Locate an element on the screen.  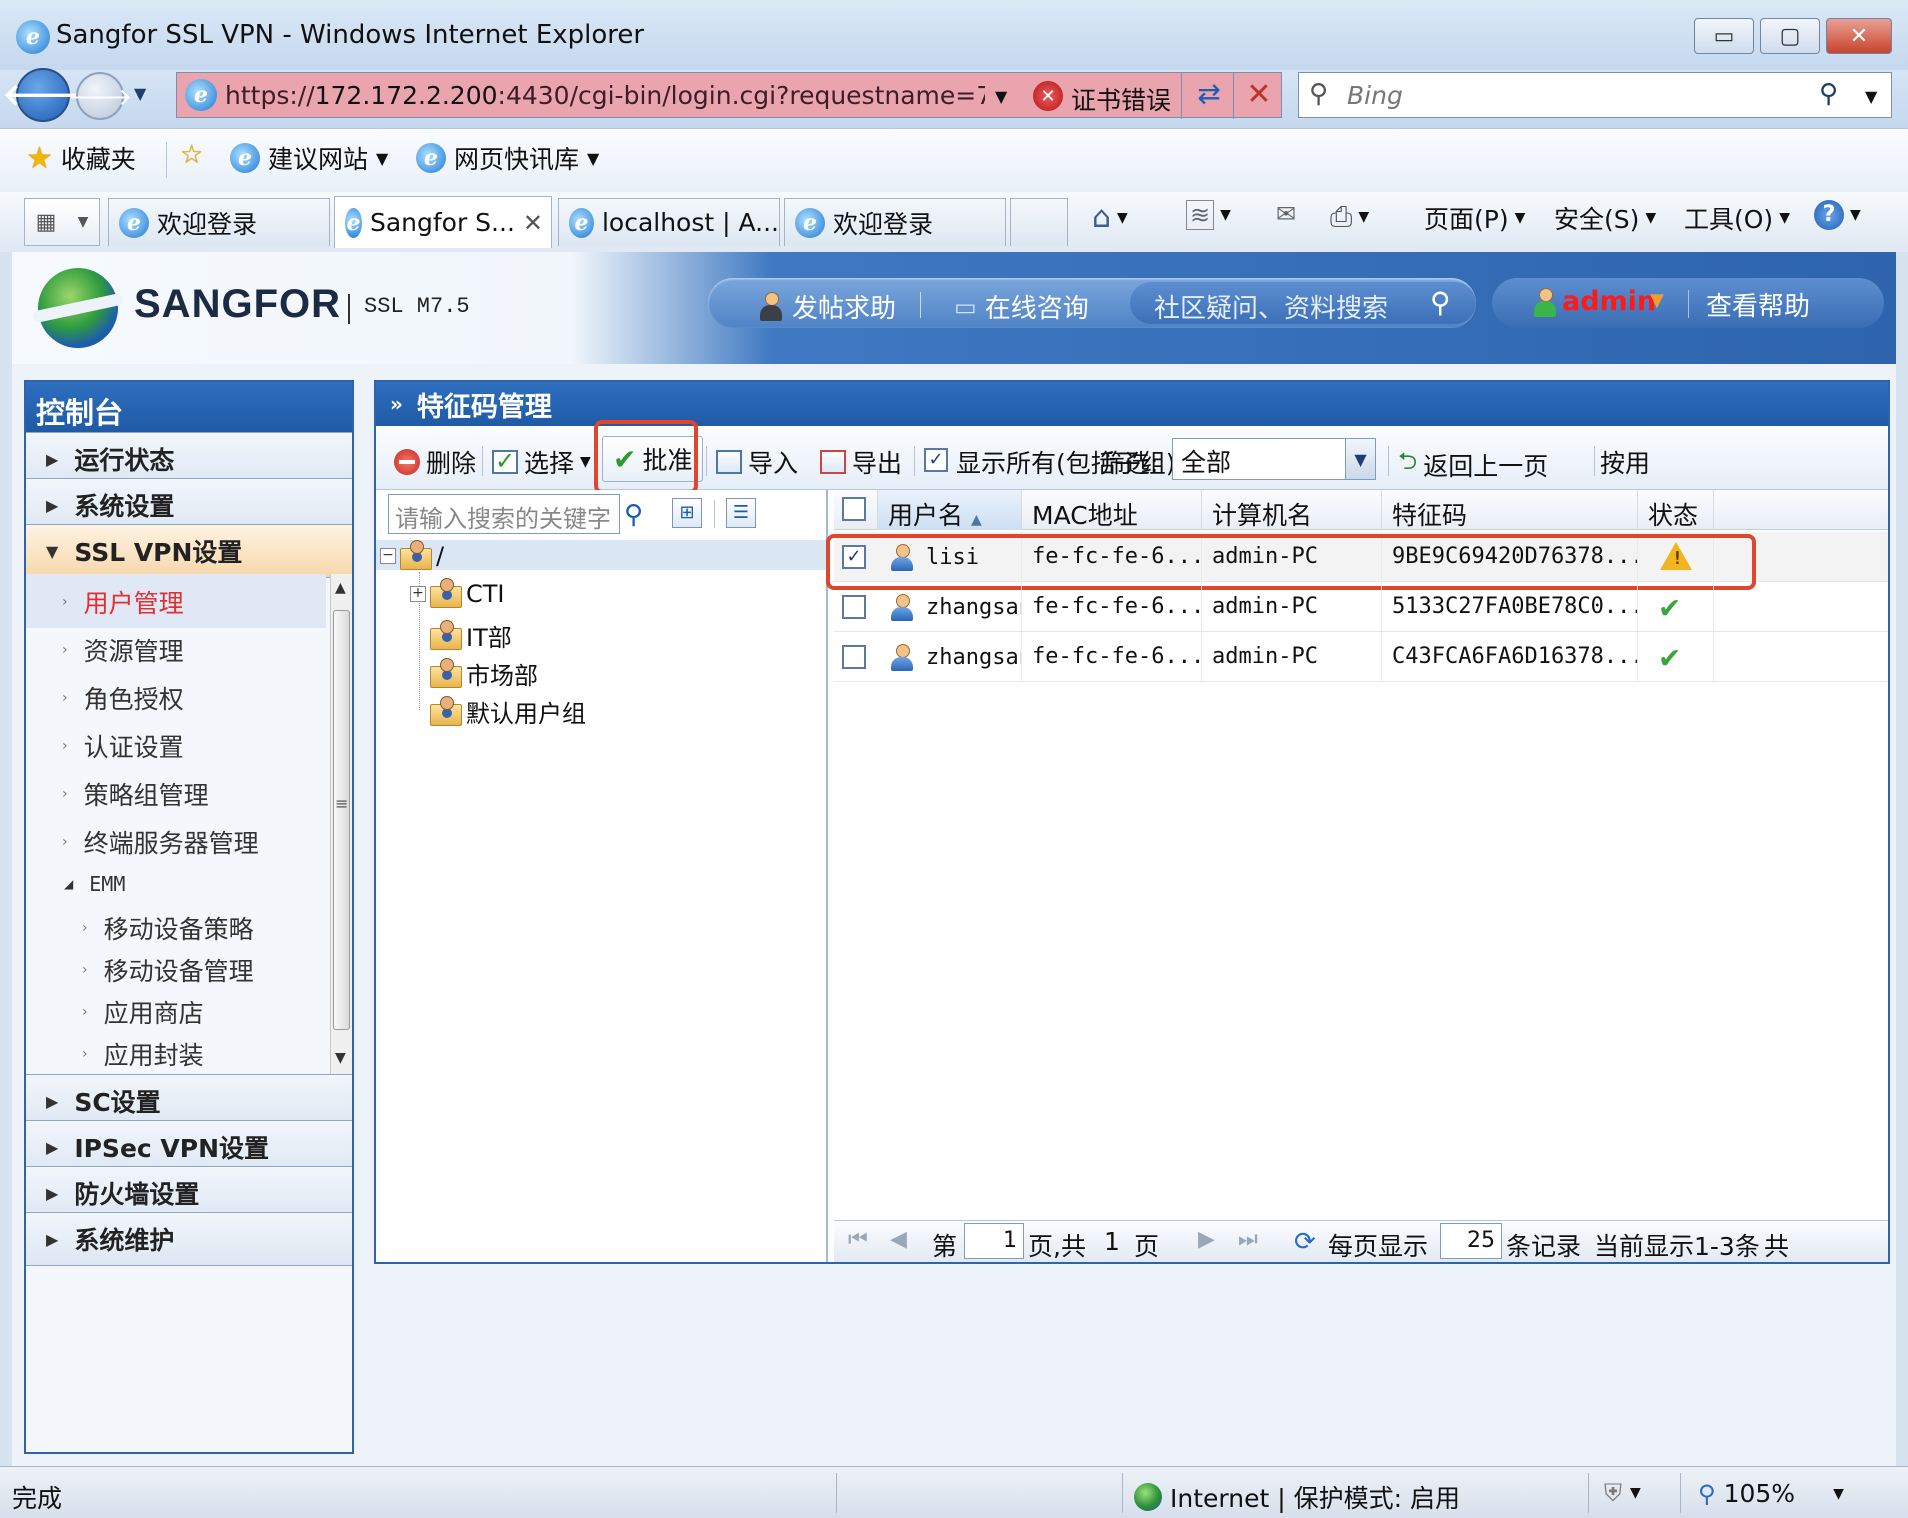
help-menu: ? ▼ is located at coordinates (1837, 215).